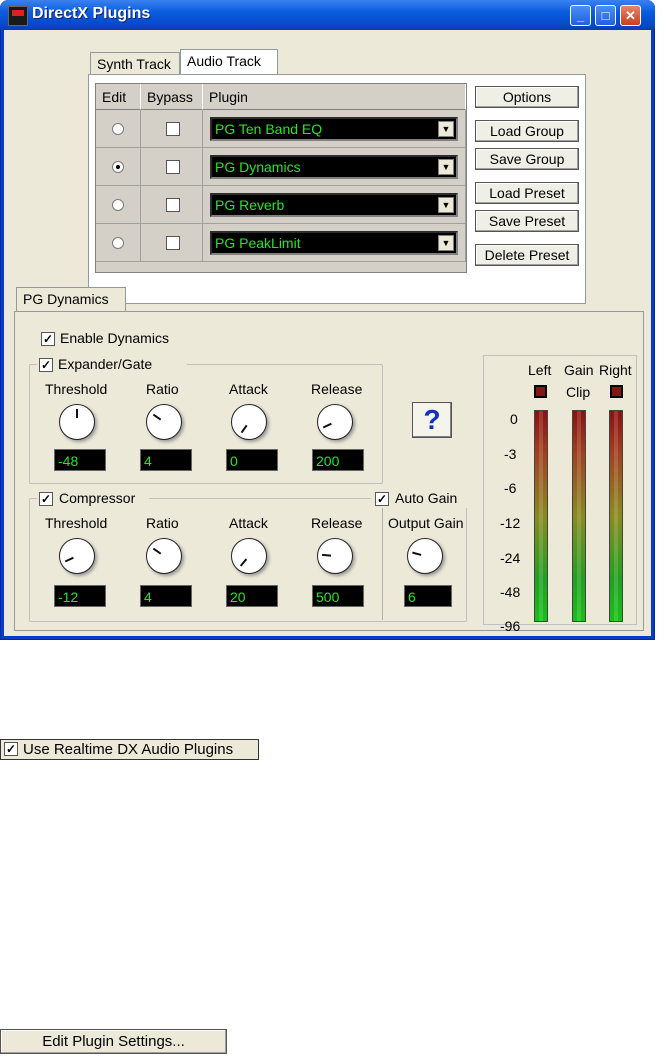 This screenshot has height=1058, width=670. I want to click on expander-release-knob, so click(335, 422).